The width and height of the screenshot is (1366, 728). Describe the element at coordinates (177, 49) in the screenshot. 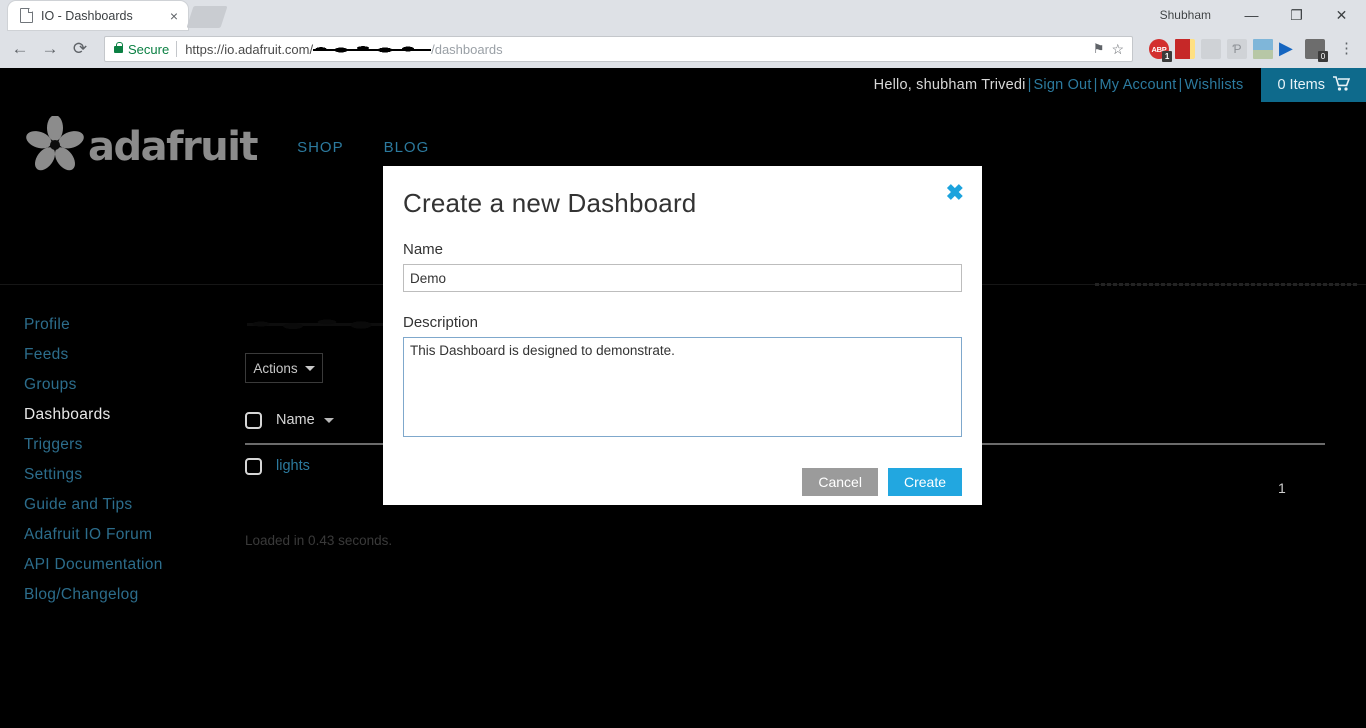

I see `divider` at that location.